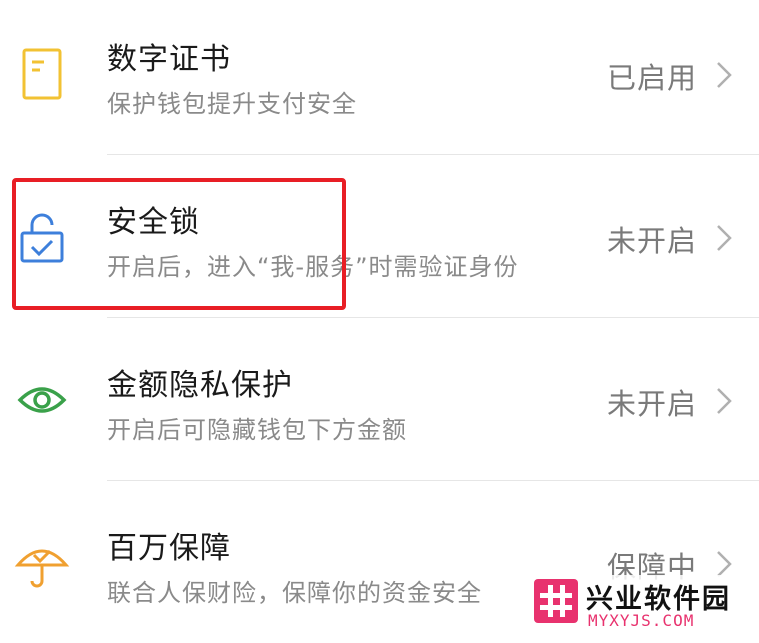 This screenshot has height=643, width=759. I want to click on eye-icon, so click(42, 400).